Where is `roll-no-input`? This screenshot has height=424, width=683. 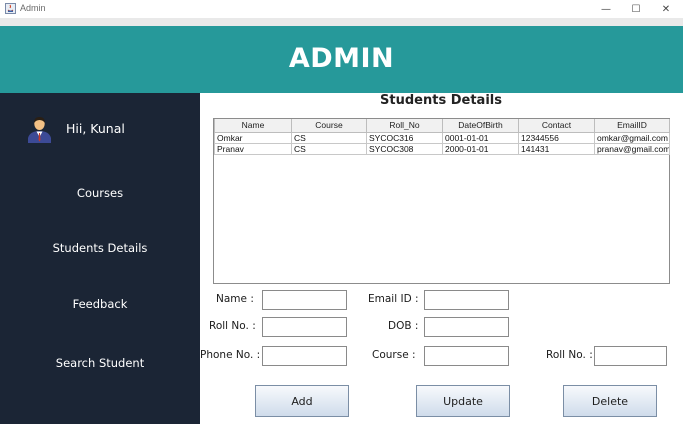
roll-no-input is located at coordinates (304, 327).